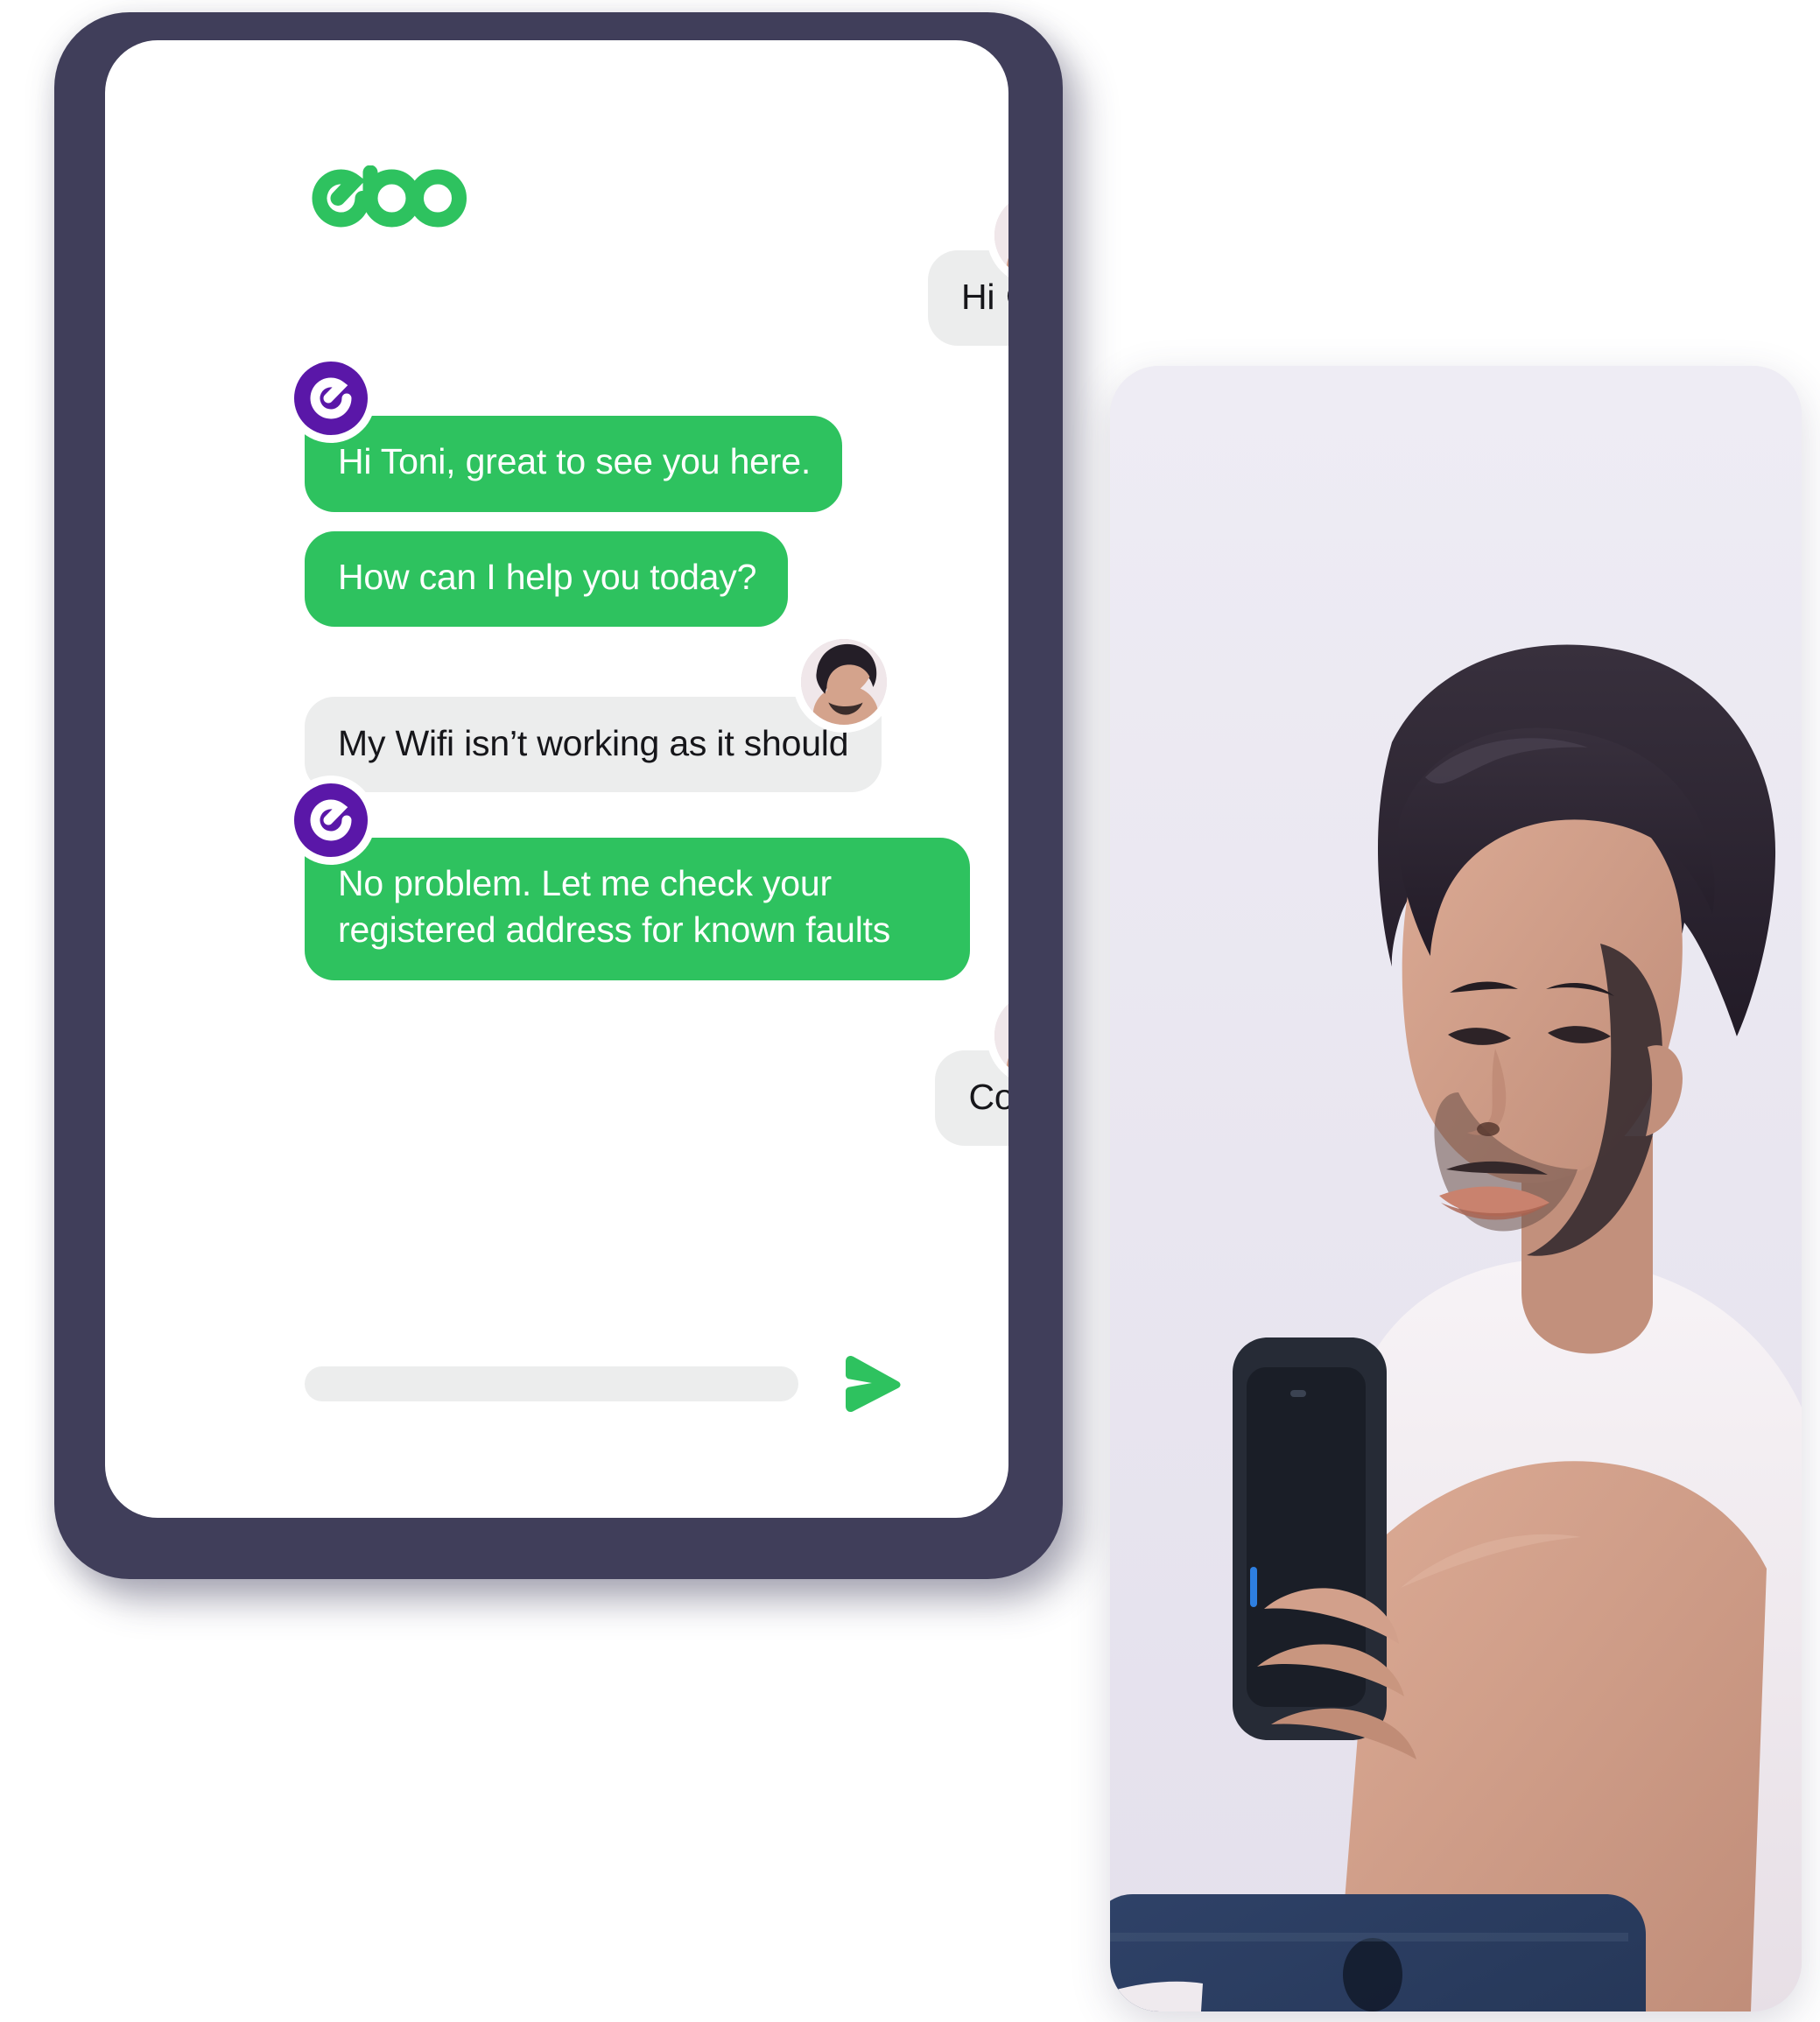 Image resolution: width=1820 pixels, height=2022 pixels. I want to click on message-input, so click(551, 1383).